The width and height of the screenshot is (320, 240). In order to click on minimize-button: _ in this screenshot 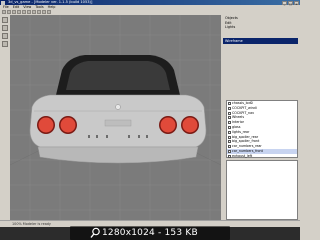, I will do `click(284, 3)`.